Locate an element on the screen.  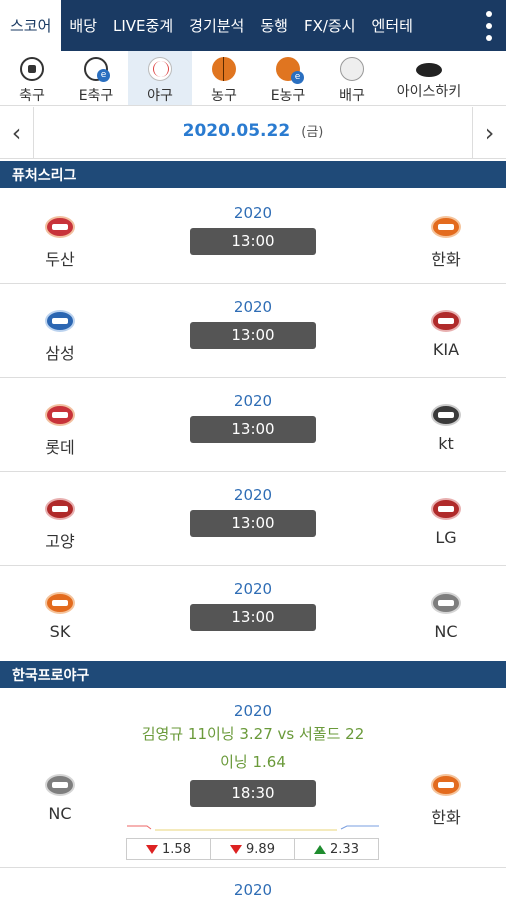
odds-draw: 9.89 is located at coordinates (252, 849).